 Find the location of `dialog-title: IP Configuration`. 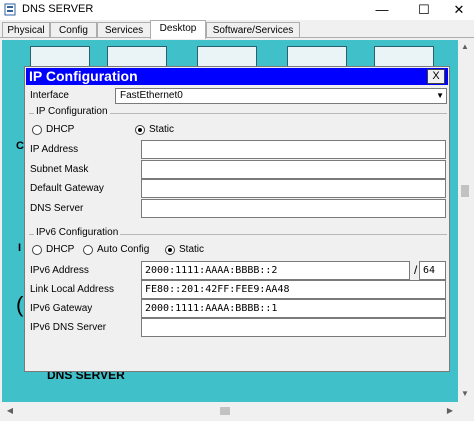

dialog-title: IP Configuration is located at coordinates (83, 76).